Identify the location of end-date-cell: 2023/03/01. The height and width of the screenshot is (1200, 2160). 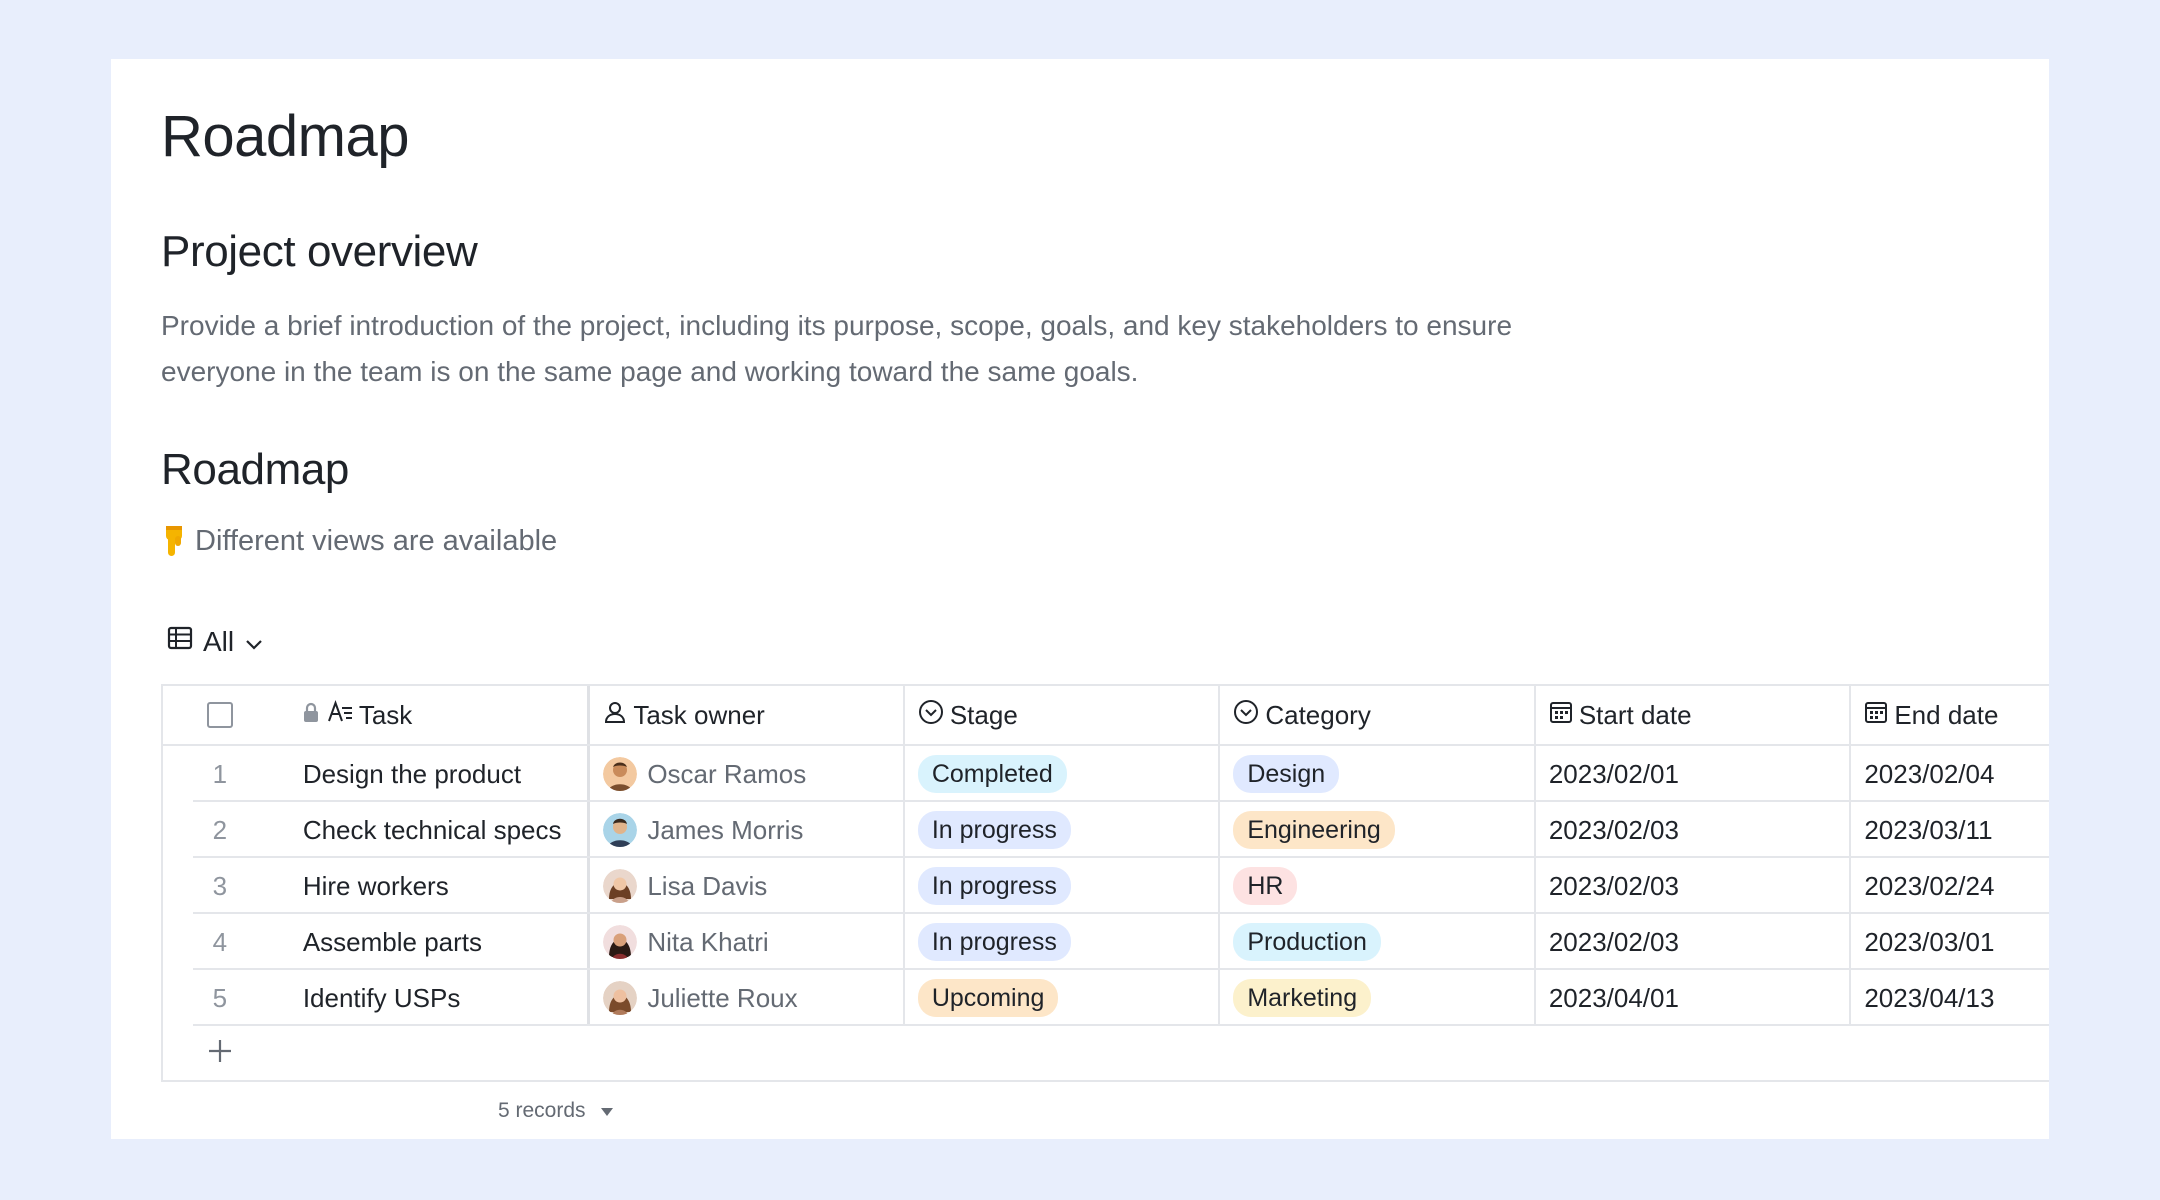
(1950, 942).